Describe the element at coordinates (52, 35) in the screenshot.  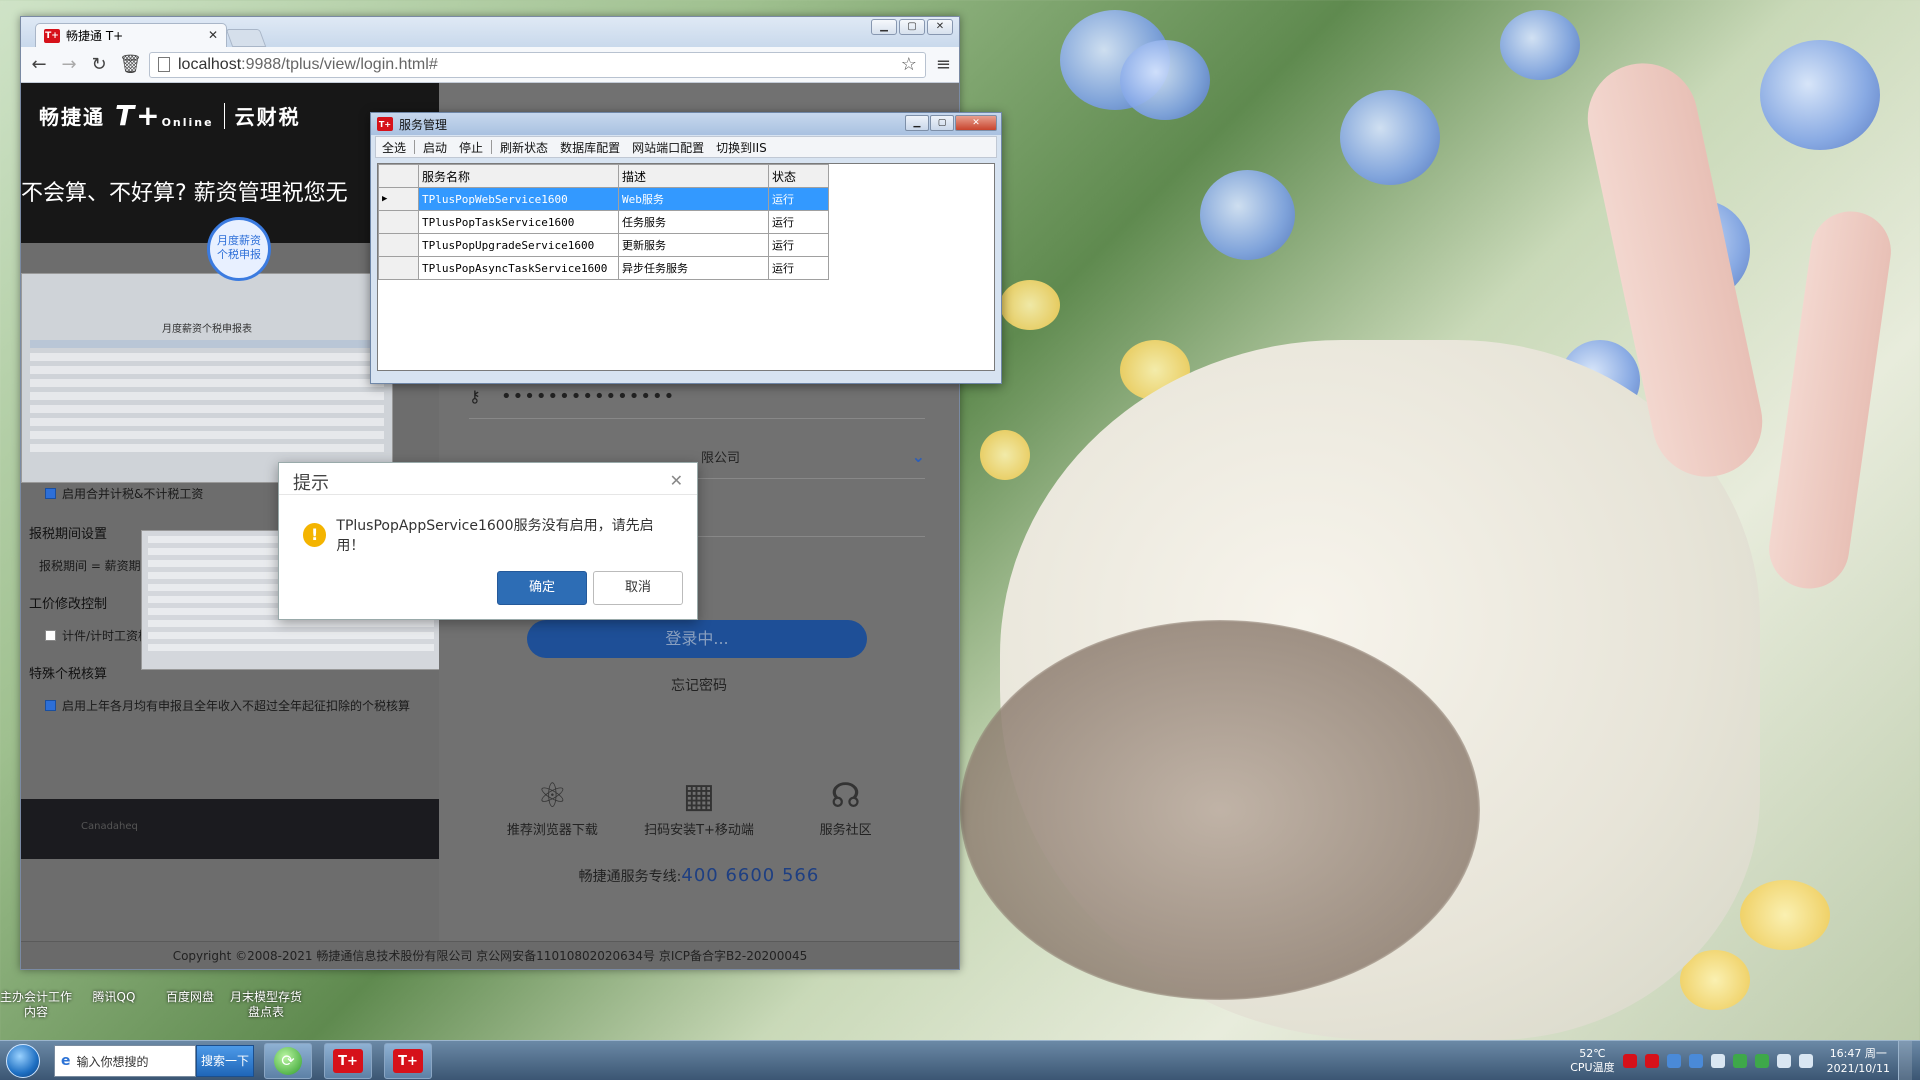
I see `tplus-favicon-icon: T+` at that location.